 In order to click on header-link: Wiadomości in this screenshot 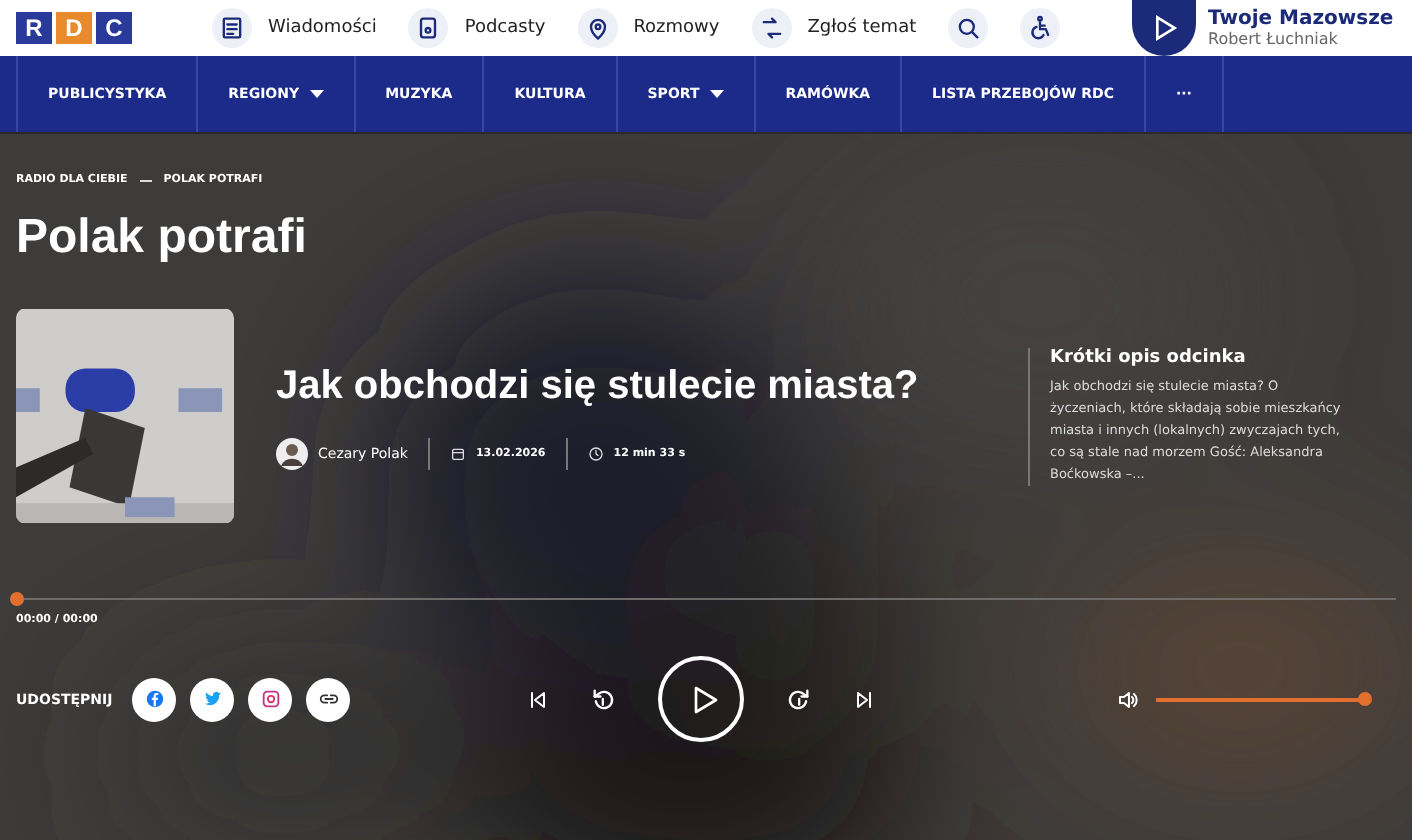, I will do `click(294, 28)`.